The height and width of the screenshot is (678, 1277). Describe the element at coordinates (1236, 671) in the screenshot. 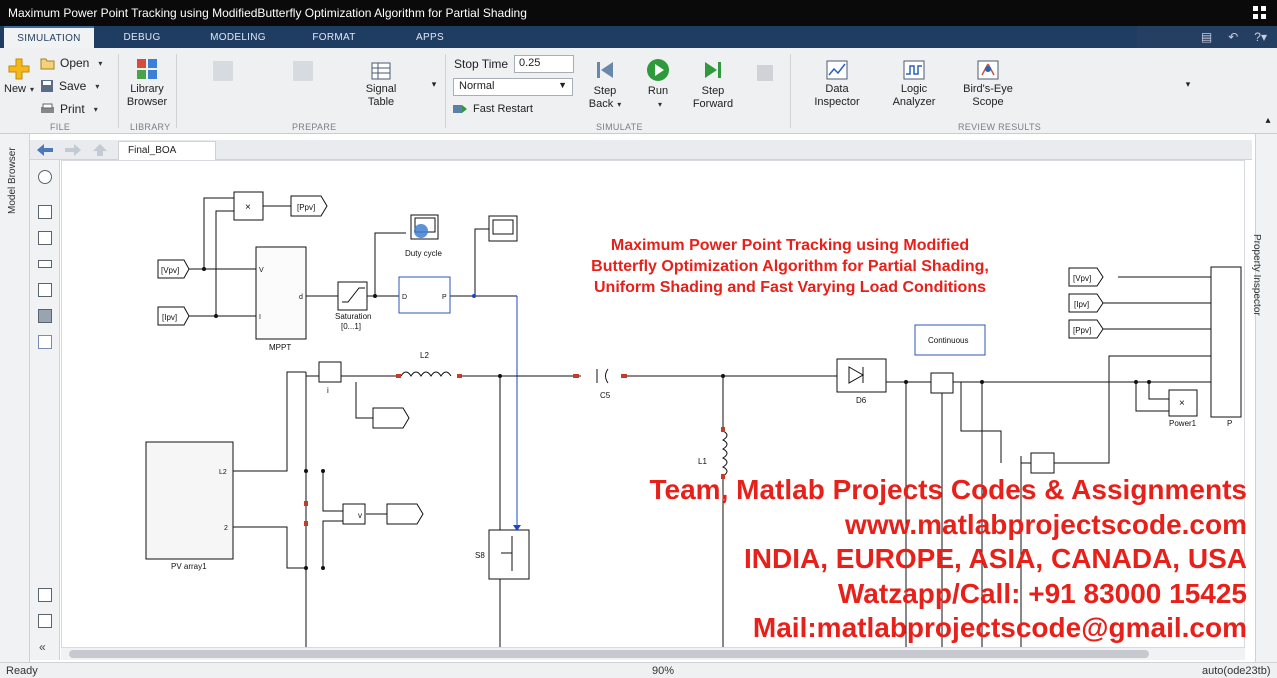

I see `status-solver: auto(ode23tb)` at that location.